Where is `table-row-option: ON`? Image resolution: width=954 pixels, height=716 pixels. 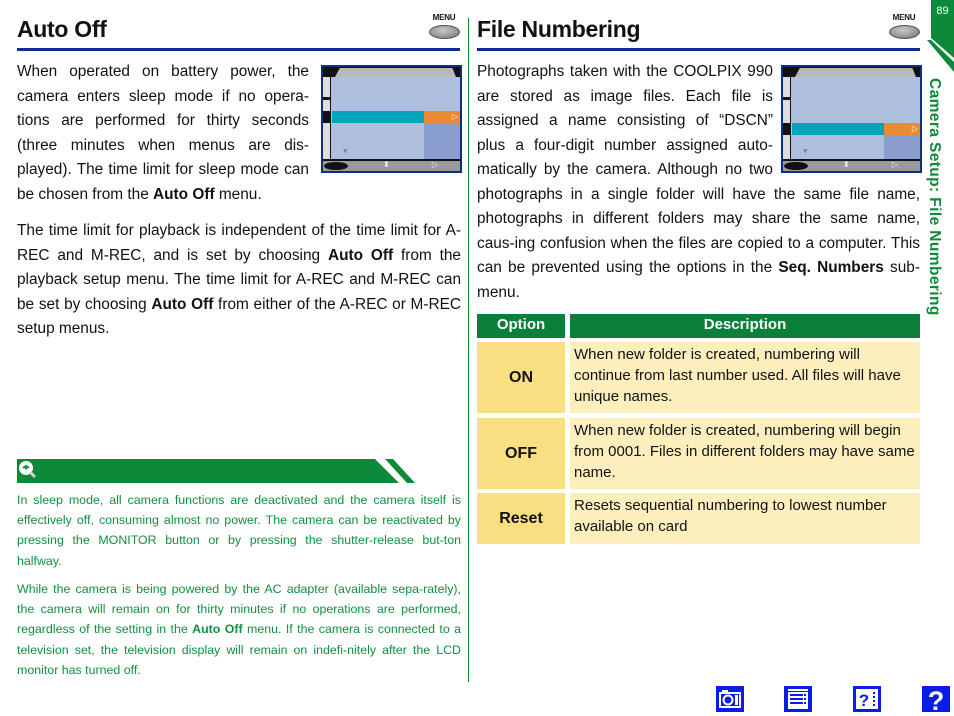
table-row-option: ON is located at coordinates (521, 377).